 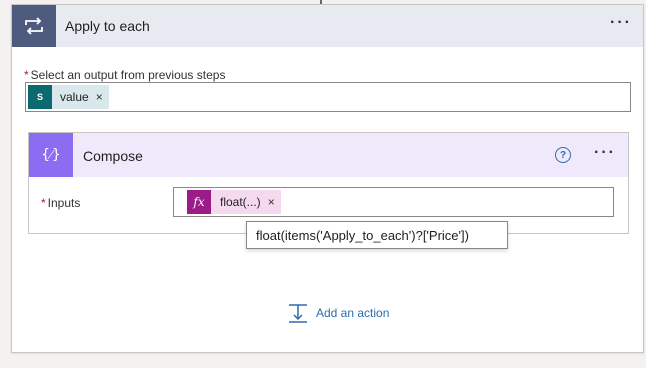 I want to click on inputs-field-label: * Inputs, so click(x=60, y=203).